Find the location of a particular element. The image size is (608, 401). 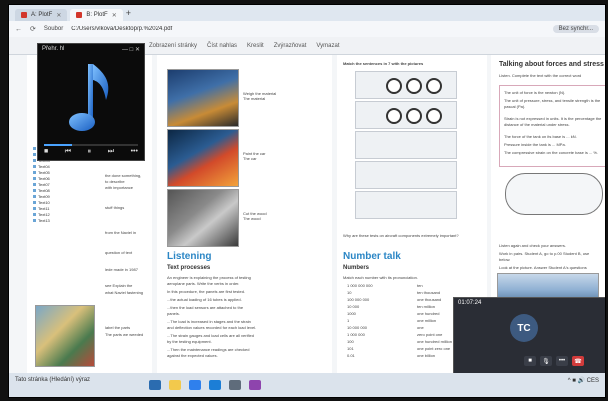

system-tray: ^ ■ 🔊 CES is located at coordinates (583, 380).